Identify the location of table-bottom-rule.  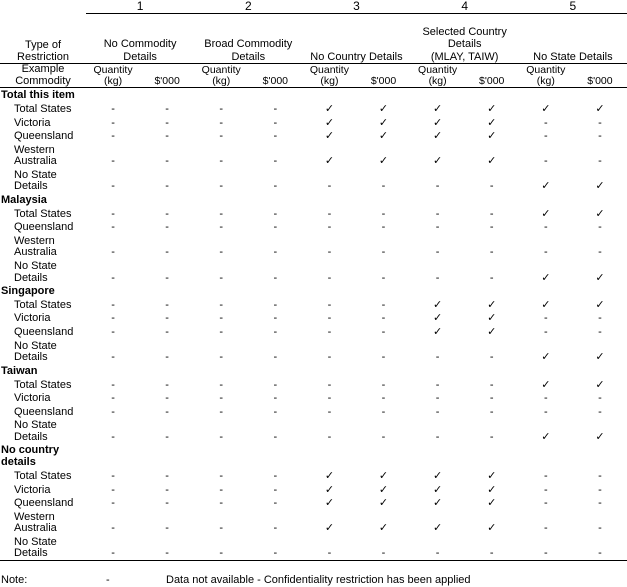
(313, 560).